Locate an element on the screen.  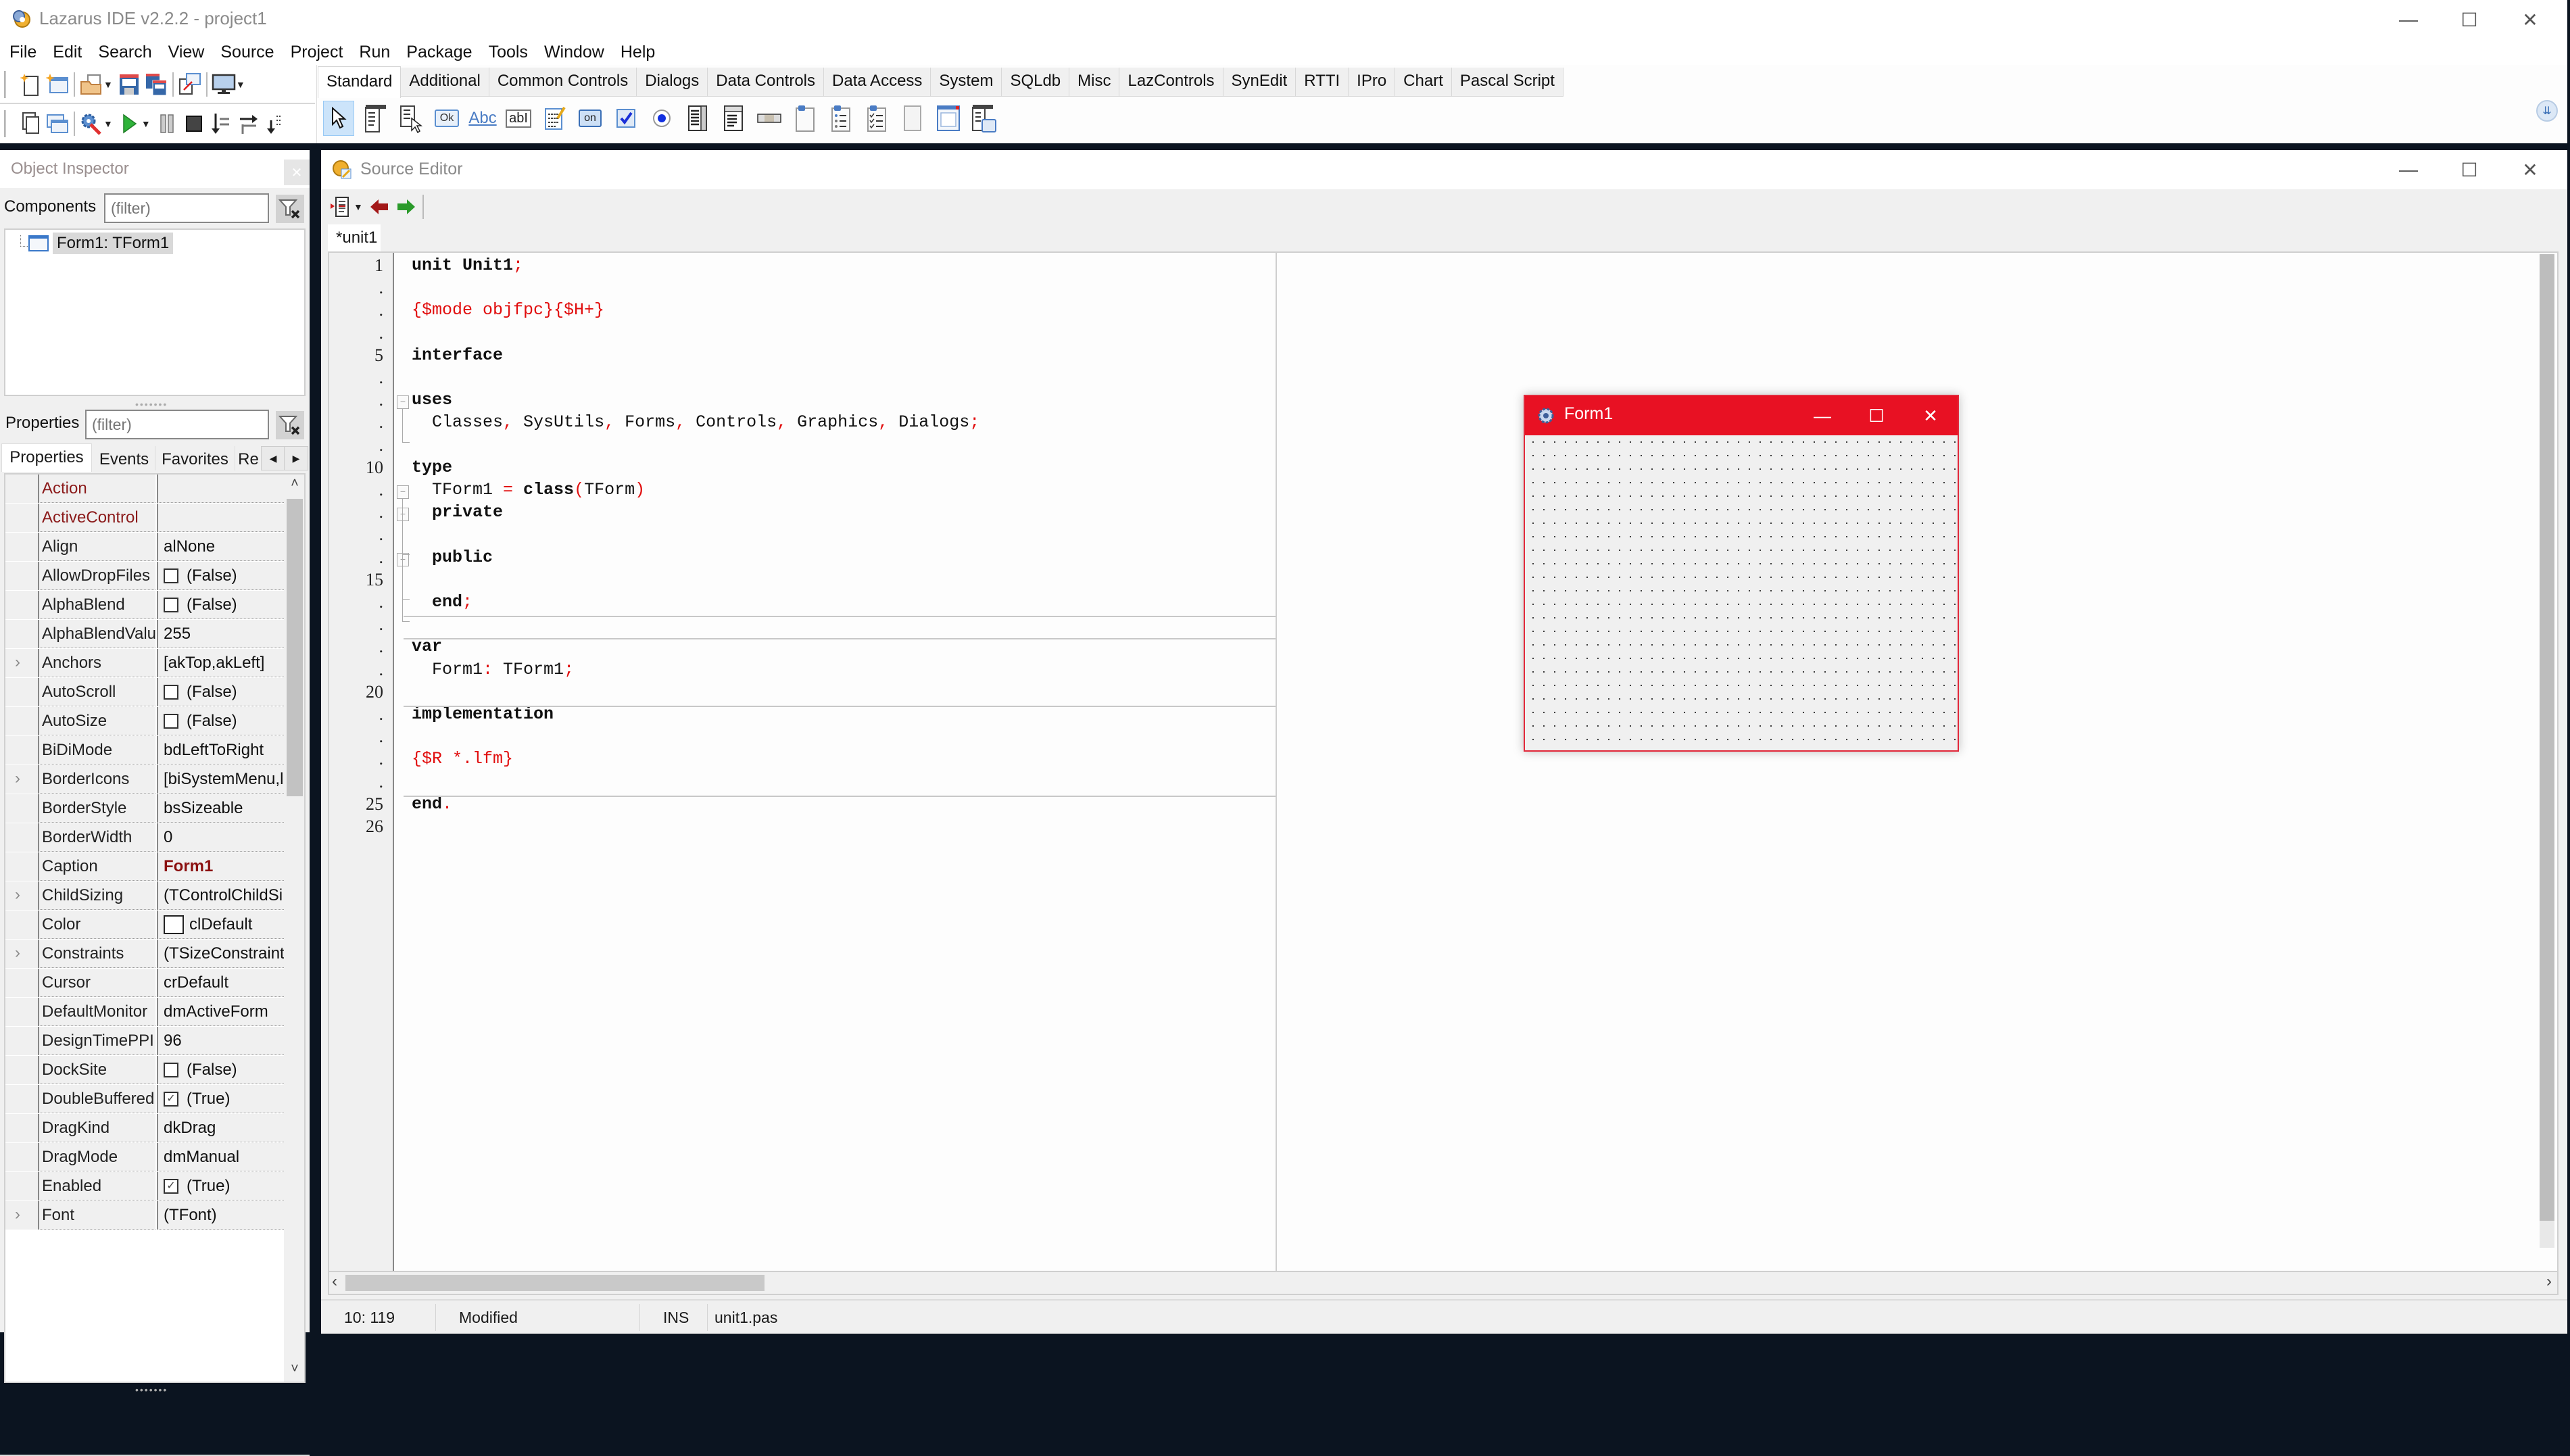
tab-favorites: Favorites is located at coordinates (195, 458).